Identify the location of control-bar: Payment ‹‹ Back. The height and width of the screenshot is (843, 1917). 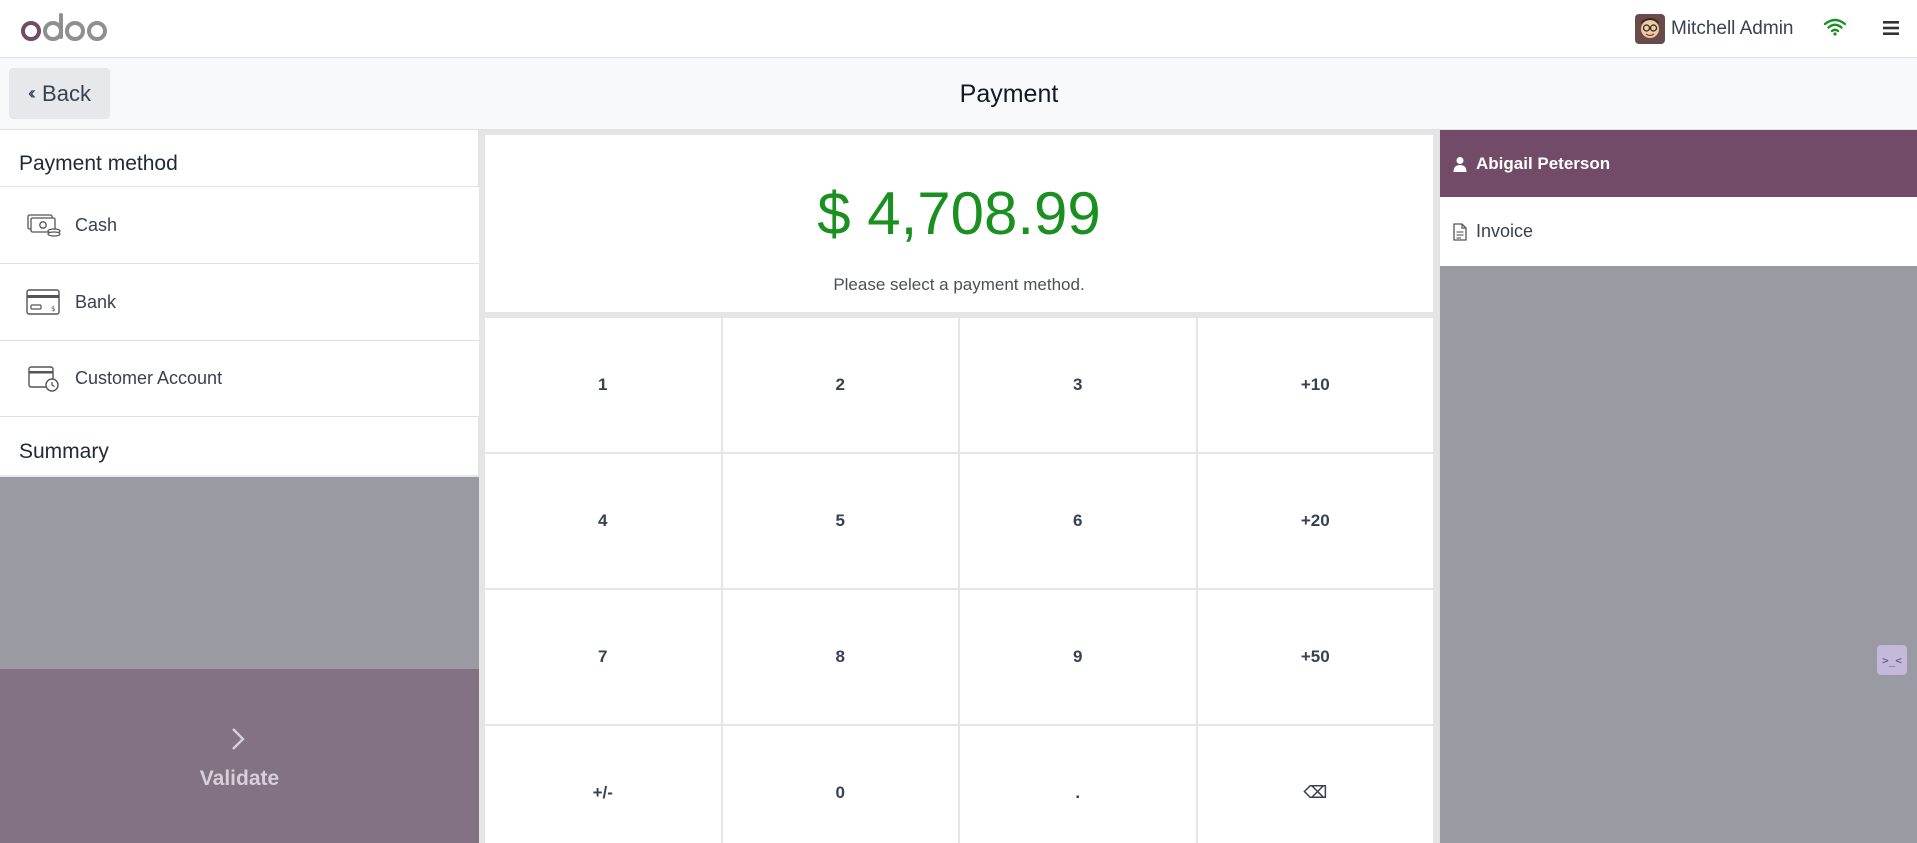
(958, 94).